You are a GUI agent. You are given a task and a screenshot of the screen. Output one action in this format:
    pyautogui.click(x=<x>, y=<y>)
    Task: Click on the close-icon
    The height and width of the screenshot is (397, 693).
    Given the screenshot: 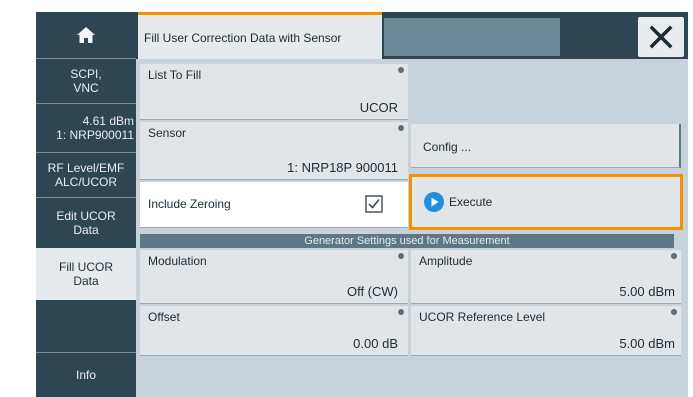 What is the action you would take?
    pyautogui.click(x=661, y=37)
    